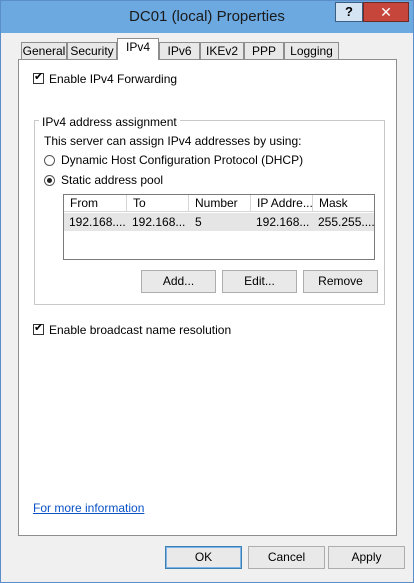 This screenshot has width=414, height=583. What do you see at coordinates (138, 49) in the screenshot?
I see `tab-ipv4: IPv4` at bounding box center [138, 49].